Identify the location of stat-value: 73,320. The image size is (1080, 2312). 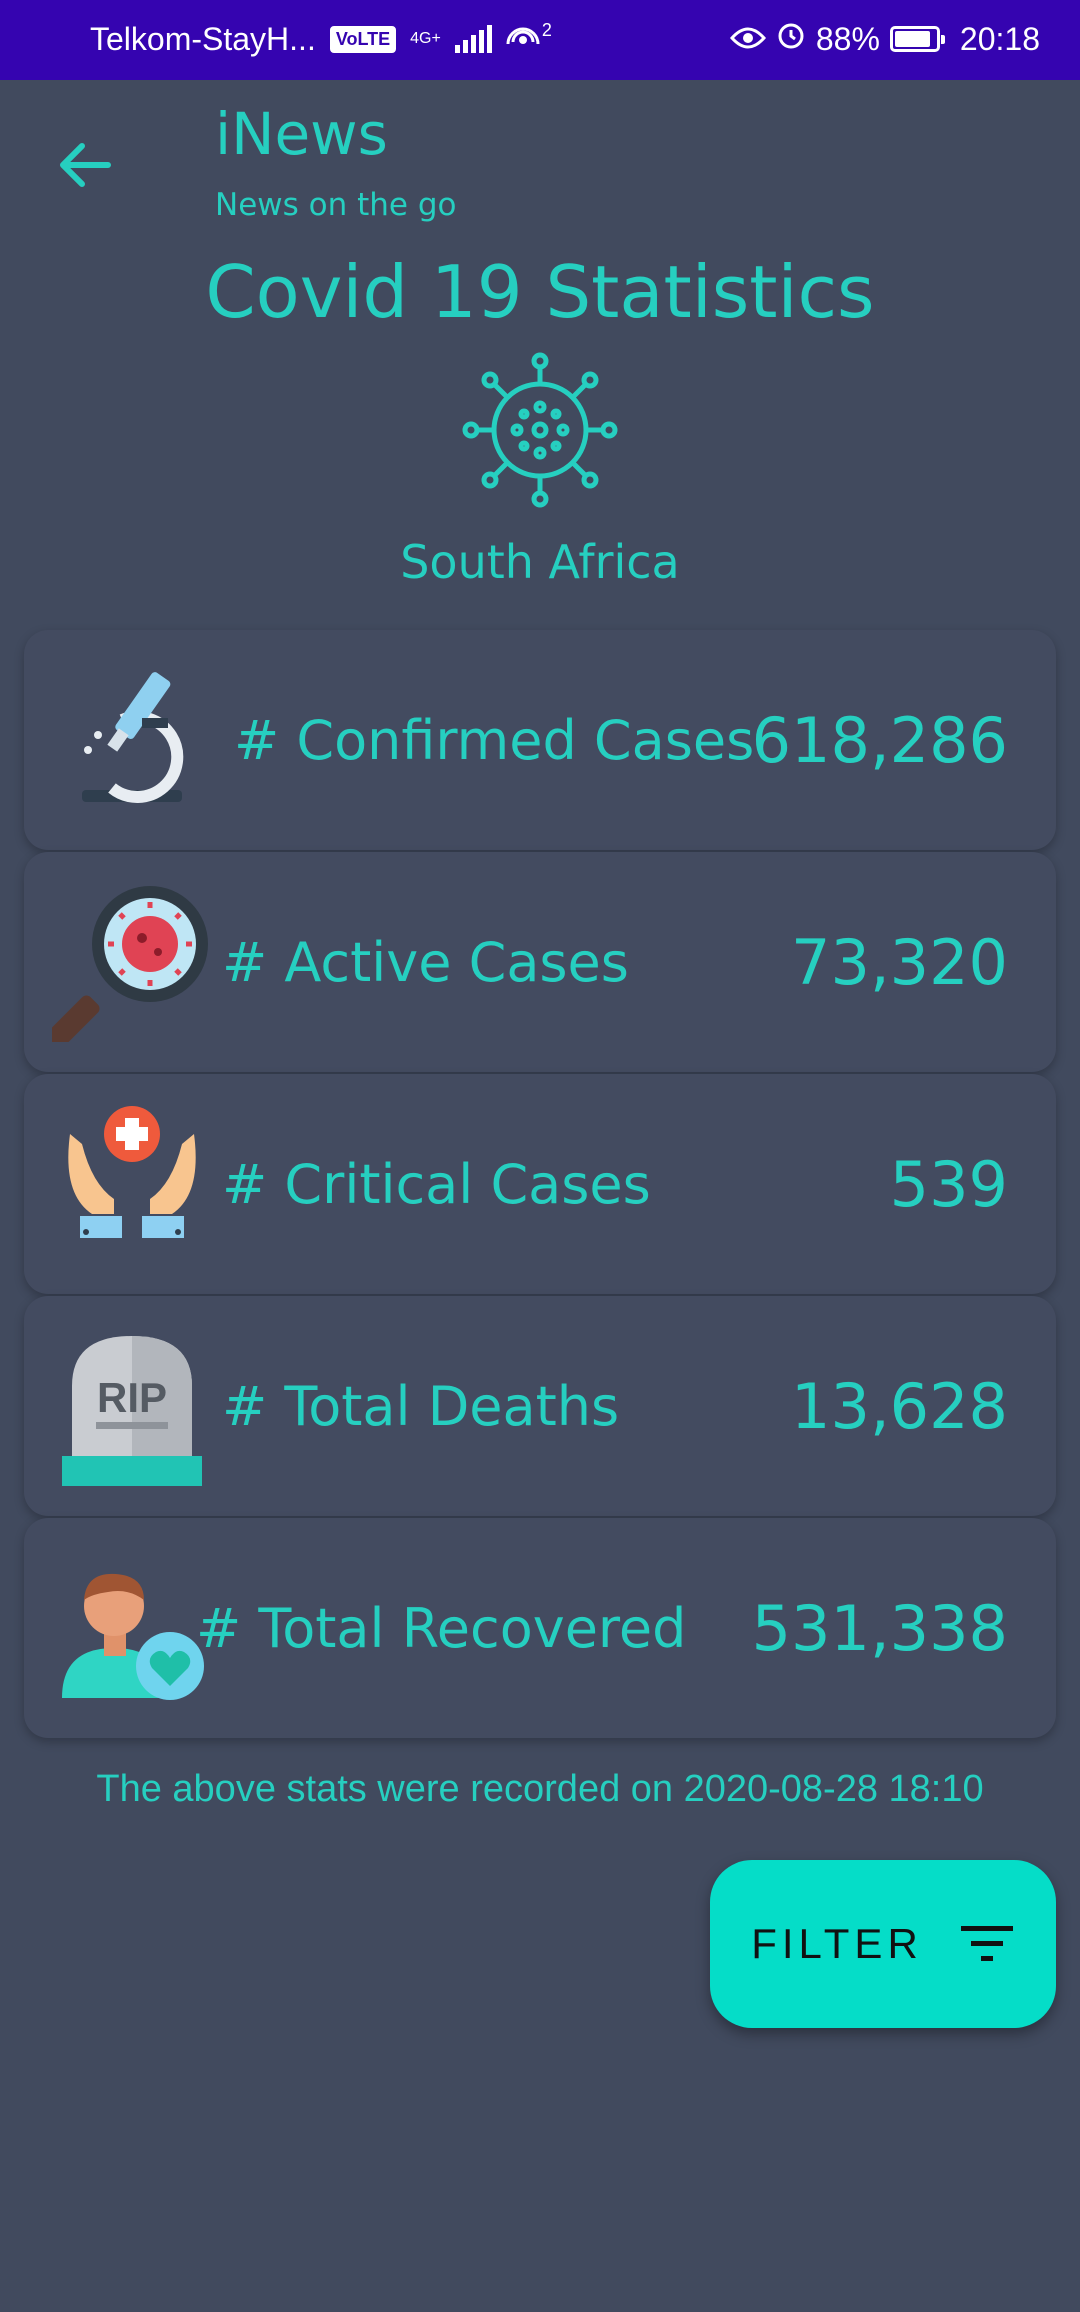
(899, 962).